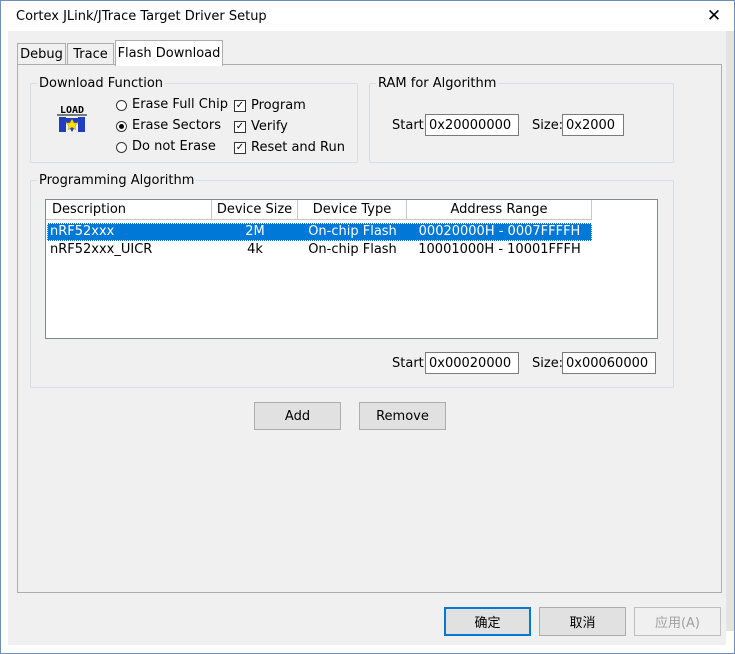 This screenshot has height=654, width=735. Describe the element at coordinates (582, 621) in the screenshot. I see `cancel-button: 取消` at that location.